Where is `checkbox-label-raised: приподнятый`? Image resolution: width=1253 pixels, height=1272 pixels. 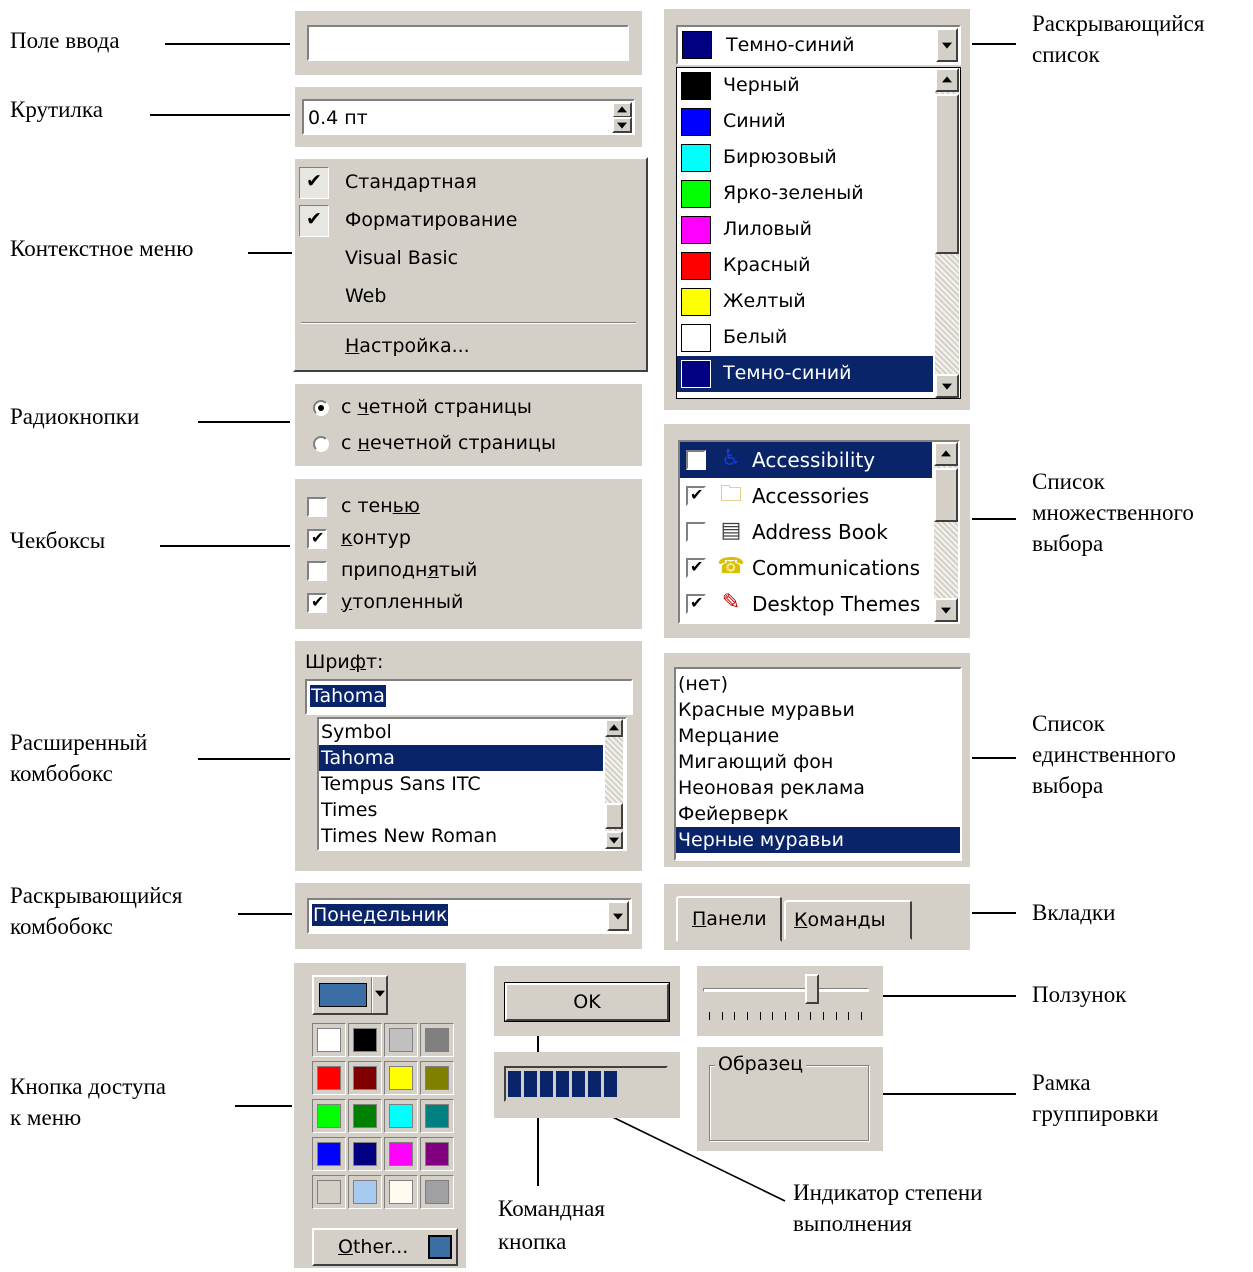 checkbox-label-raised: приподнятый is located at coordinates (409, 570).